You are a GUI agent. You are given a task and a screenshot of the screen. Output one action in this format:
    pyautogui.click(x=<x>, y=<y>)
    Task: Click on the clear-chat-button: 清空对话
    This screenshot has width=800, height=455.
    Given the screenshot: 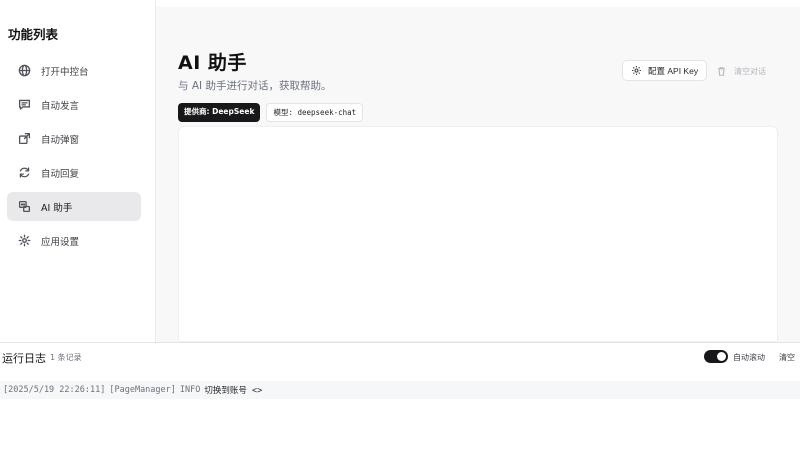 What is the action you would take?
    pyautogui.click(x=741, y=71)
    